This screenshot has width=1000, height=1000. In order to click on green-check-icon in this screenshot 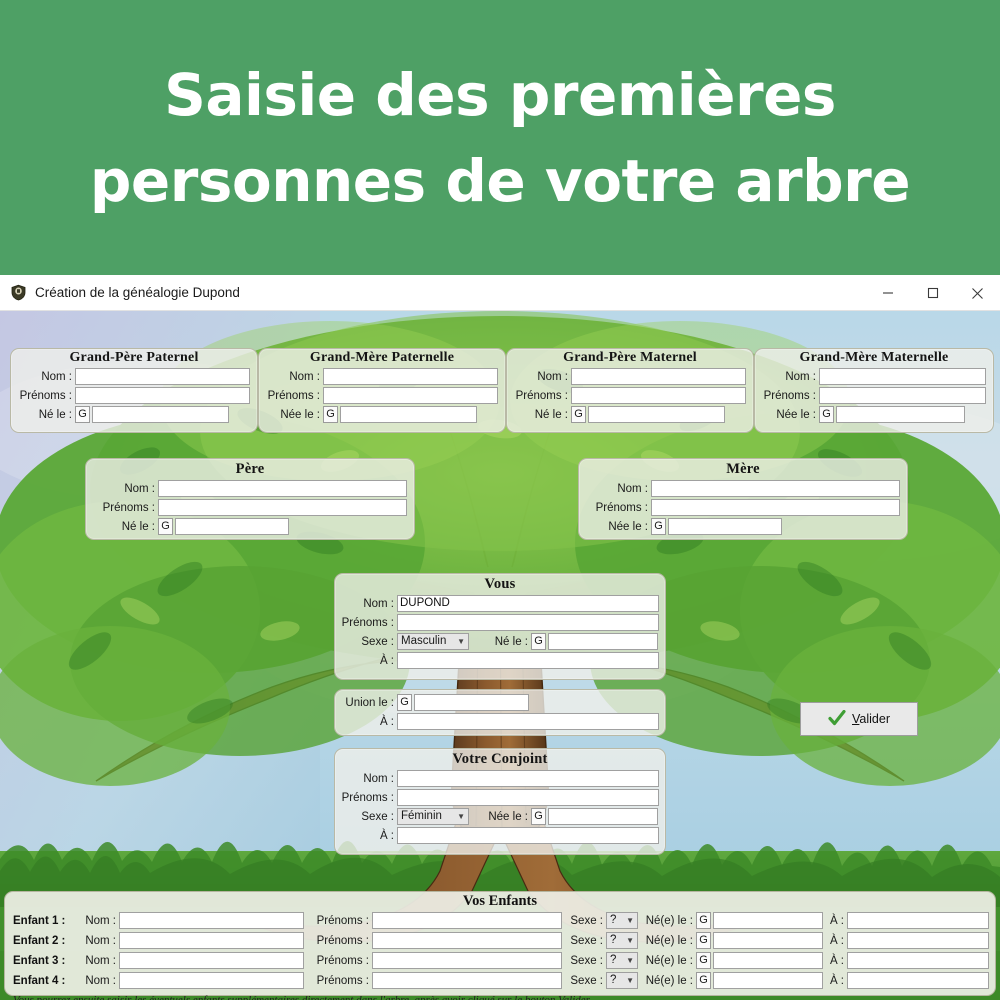, I will do `click(837, 719)`.